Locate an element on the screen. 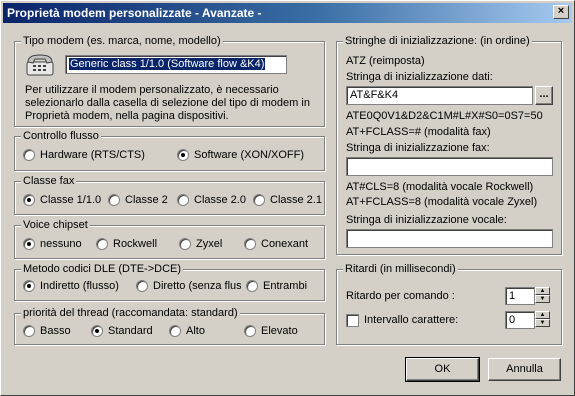 This screenshot has height=396, width=575. phone-icon is located at coordinates (40, 65).